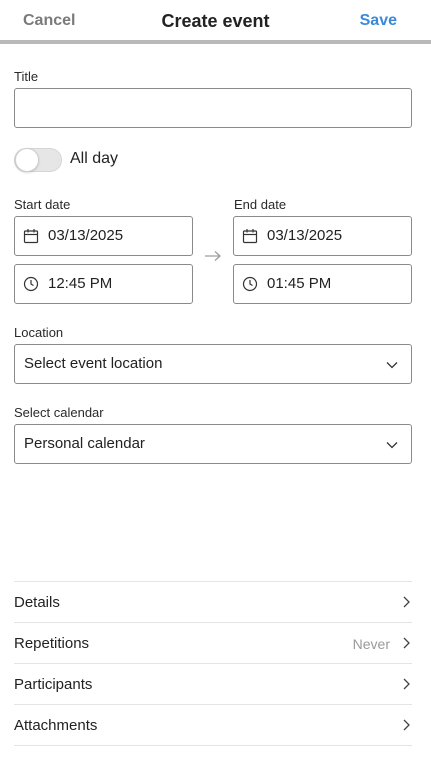  I want to click on end-date-field: 03/13/2025, so click(322, 236).